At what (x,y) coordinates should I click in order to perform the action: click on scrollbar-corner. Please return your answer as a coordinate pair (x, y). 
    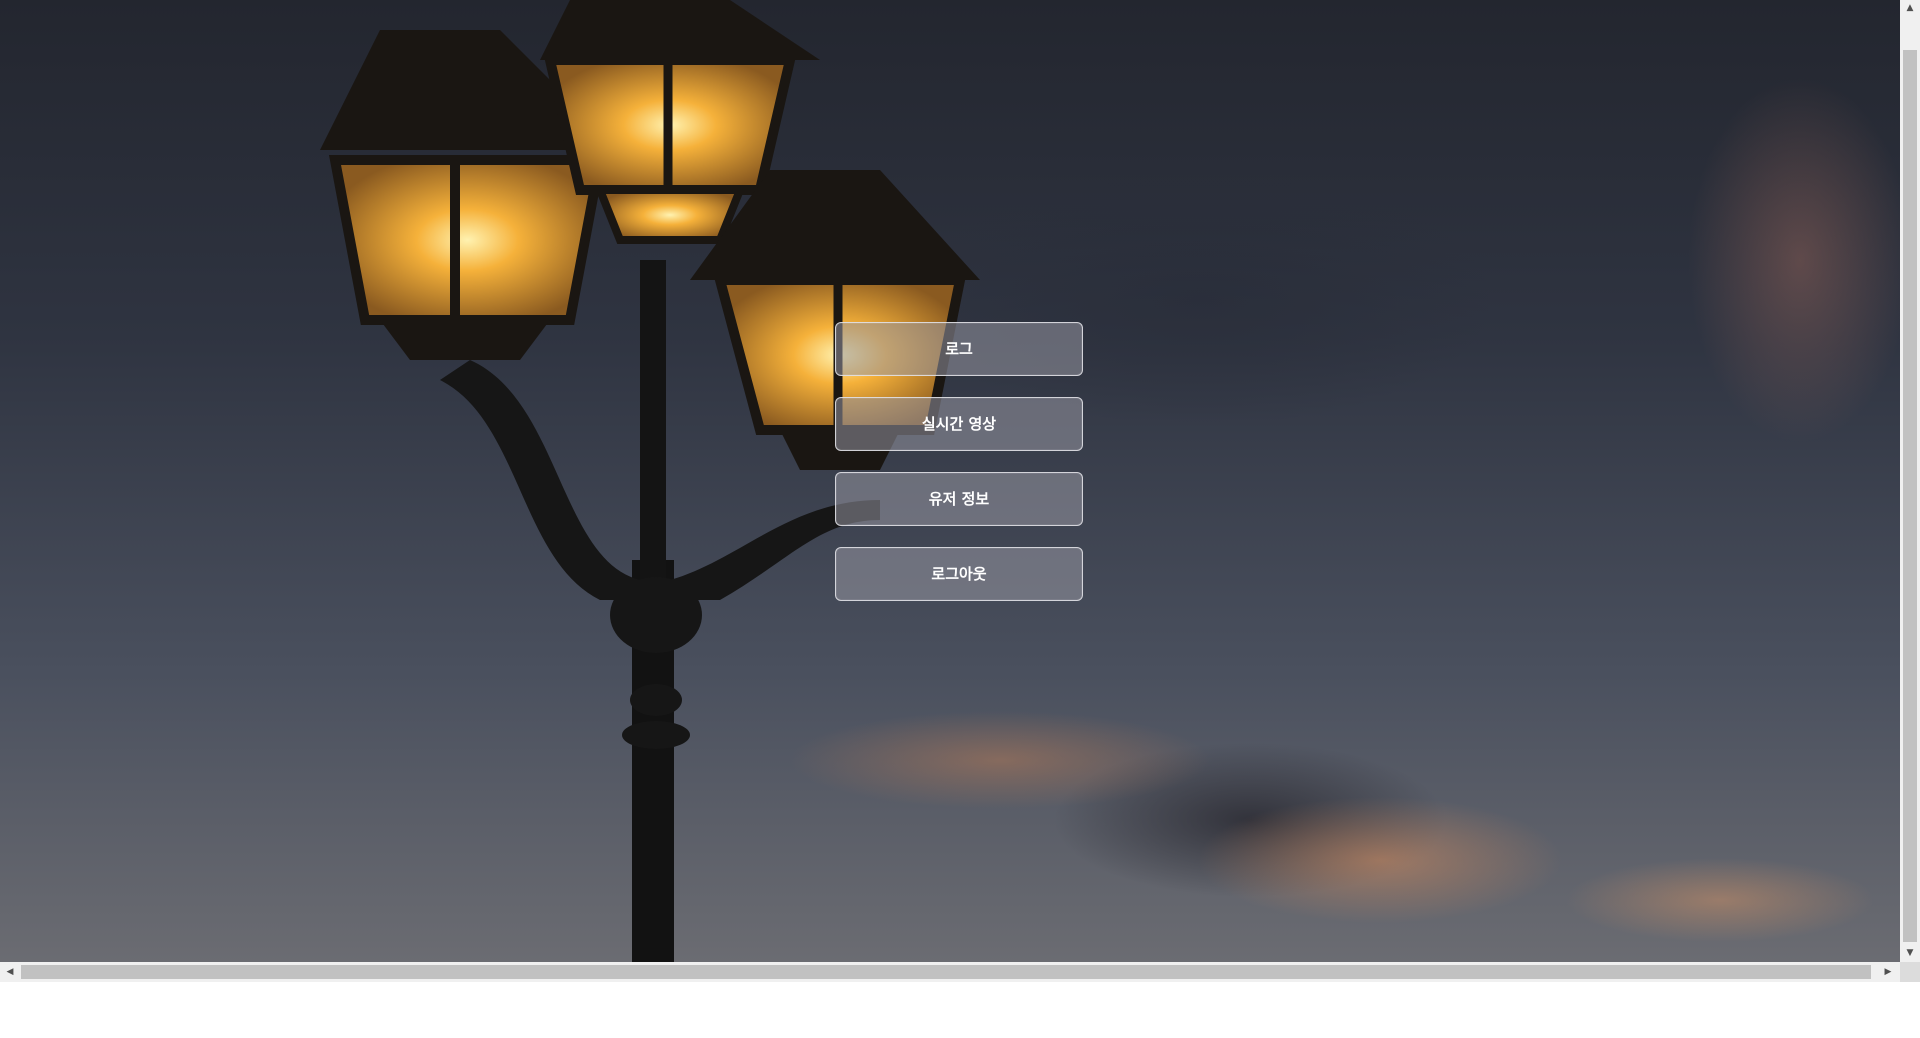
    Looking at the image, I should click on (1910, 972).